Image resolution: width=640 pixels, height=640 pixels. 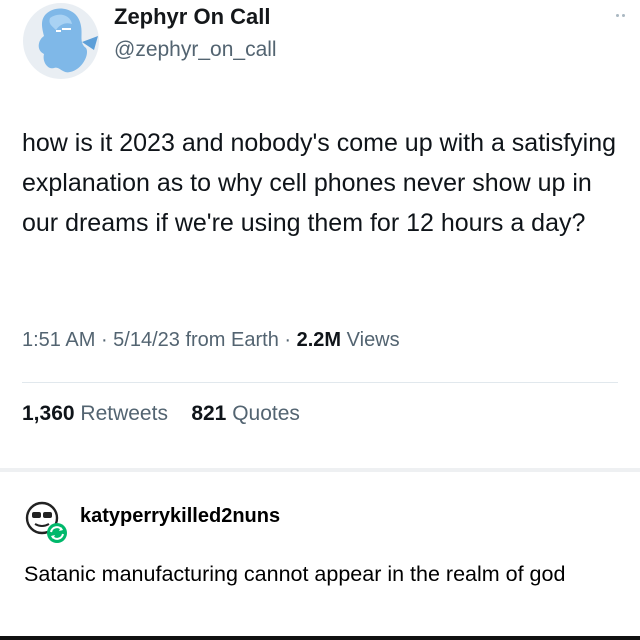 I want to click on tweet-stats: 1,360 Retweets 821 Quotes, so click(x=161, y=414).